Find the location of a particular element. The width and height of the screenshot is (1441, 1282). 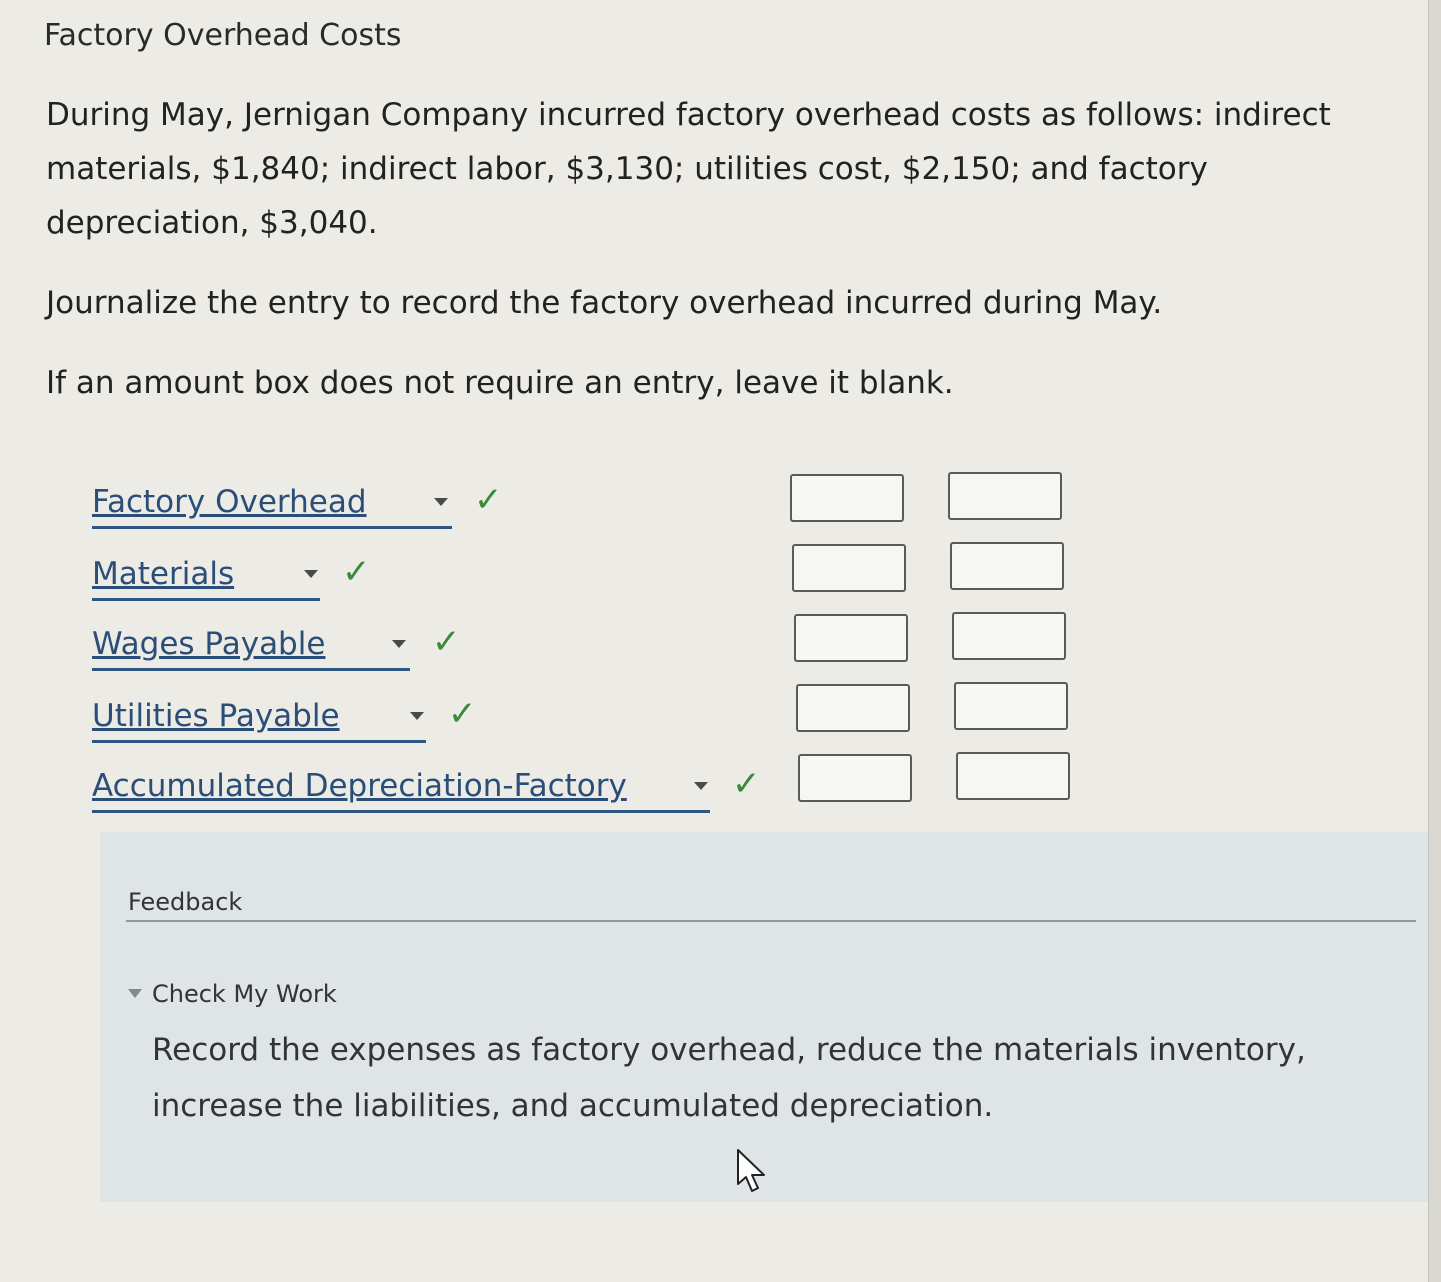

check-my-work-toggle: Check My Work is located at coordinates (232, 994).